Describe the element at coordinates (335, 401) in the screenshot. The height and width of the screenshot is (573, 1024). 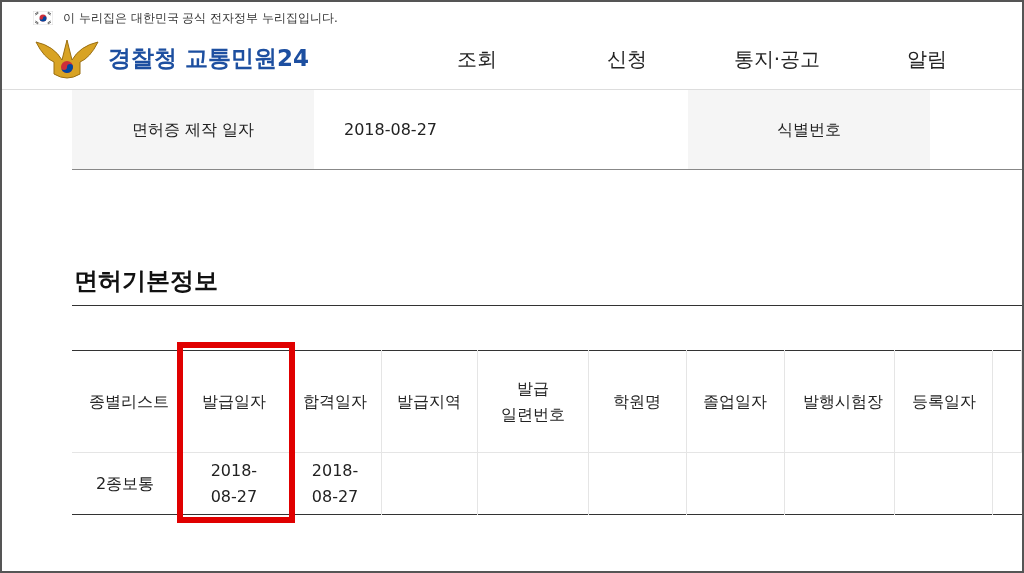
I see `column-header: 합격일자` at that location.